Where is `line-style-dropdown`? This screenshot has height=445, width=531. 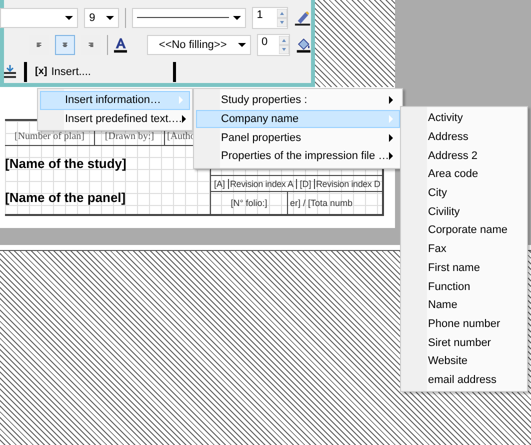 line-style-dropdown is located at coordinates (189, 18).